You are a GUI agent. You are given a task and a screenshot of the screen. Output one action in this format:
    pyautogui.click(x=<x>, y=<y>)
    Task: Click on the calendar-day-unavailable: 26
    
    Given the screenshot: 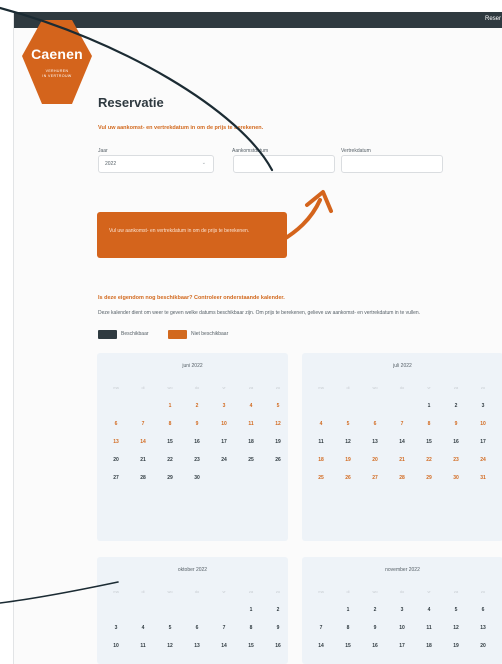 What is the action you would take?
    pyautogui.click(x=348, y=478)
    